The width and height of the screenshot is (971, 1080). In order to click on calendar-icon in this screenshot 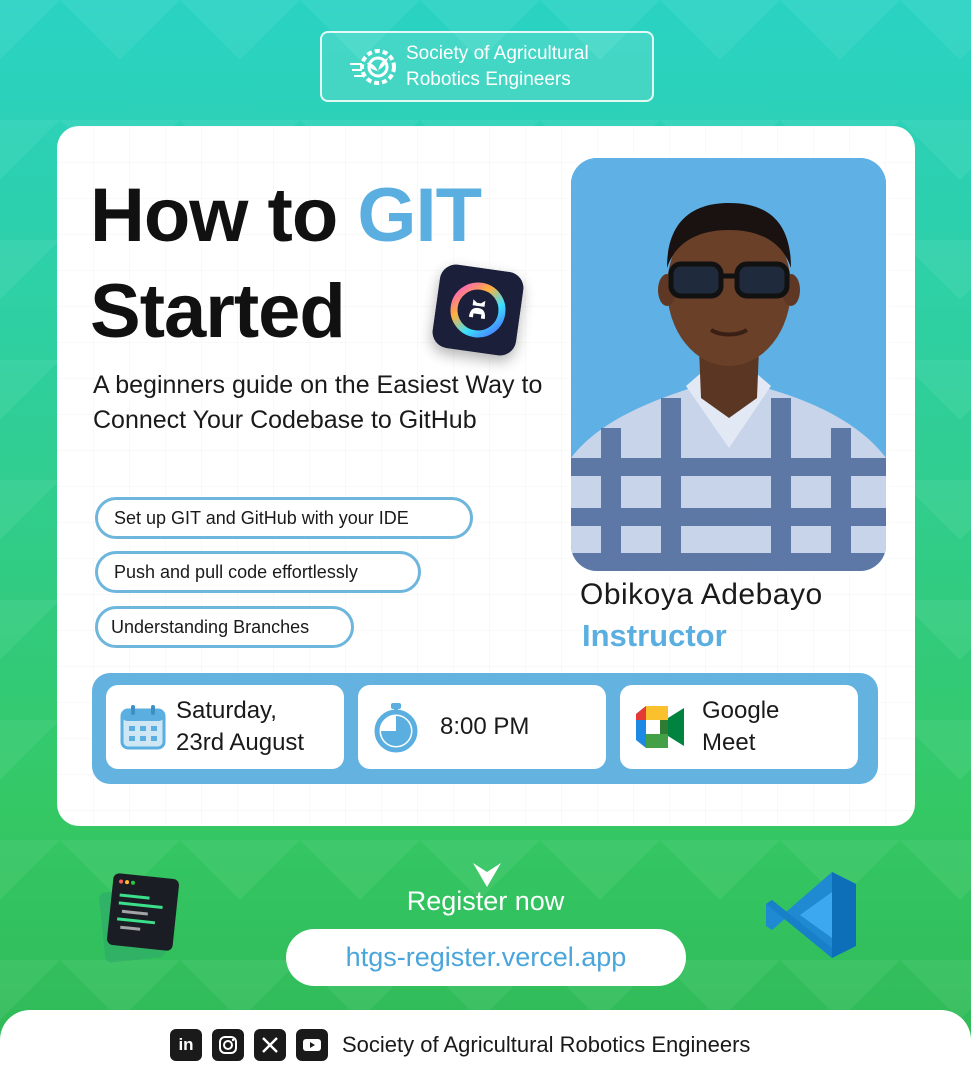, I will do `click(143, 727)`.